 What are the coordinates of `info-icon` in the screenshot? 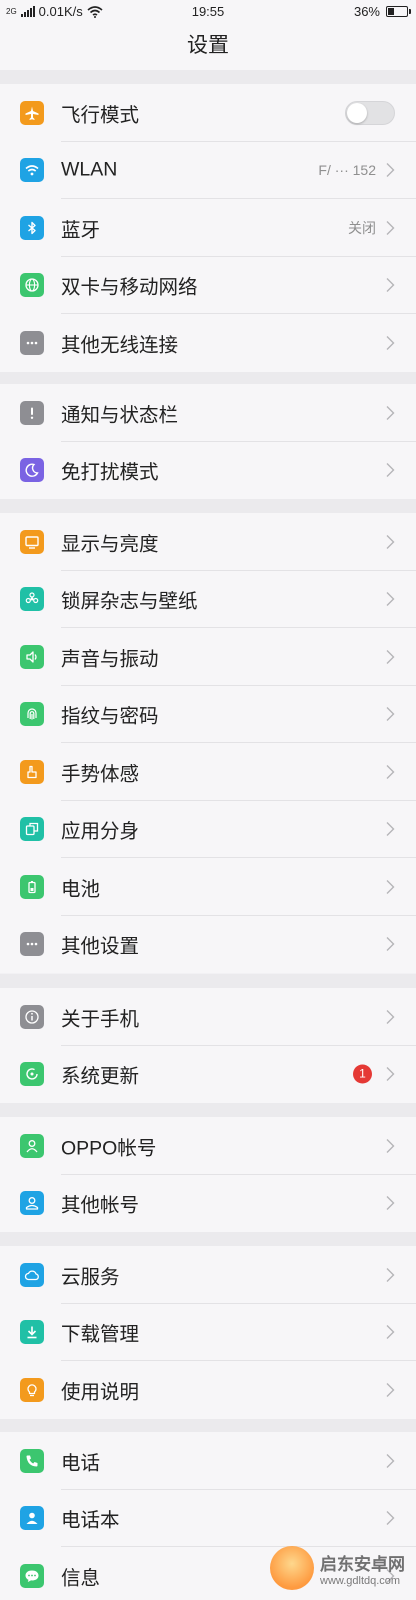 It's located at (32, 1016).